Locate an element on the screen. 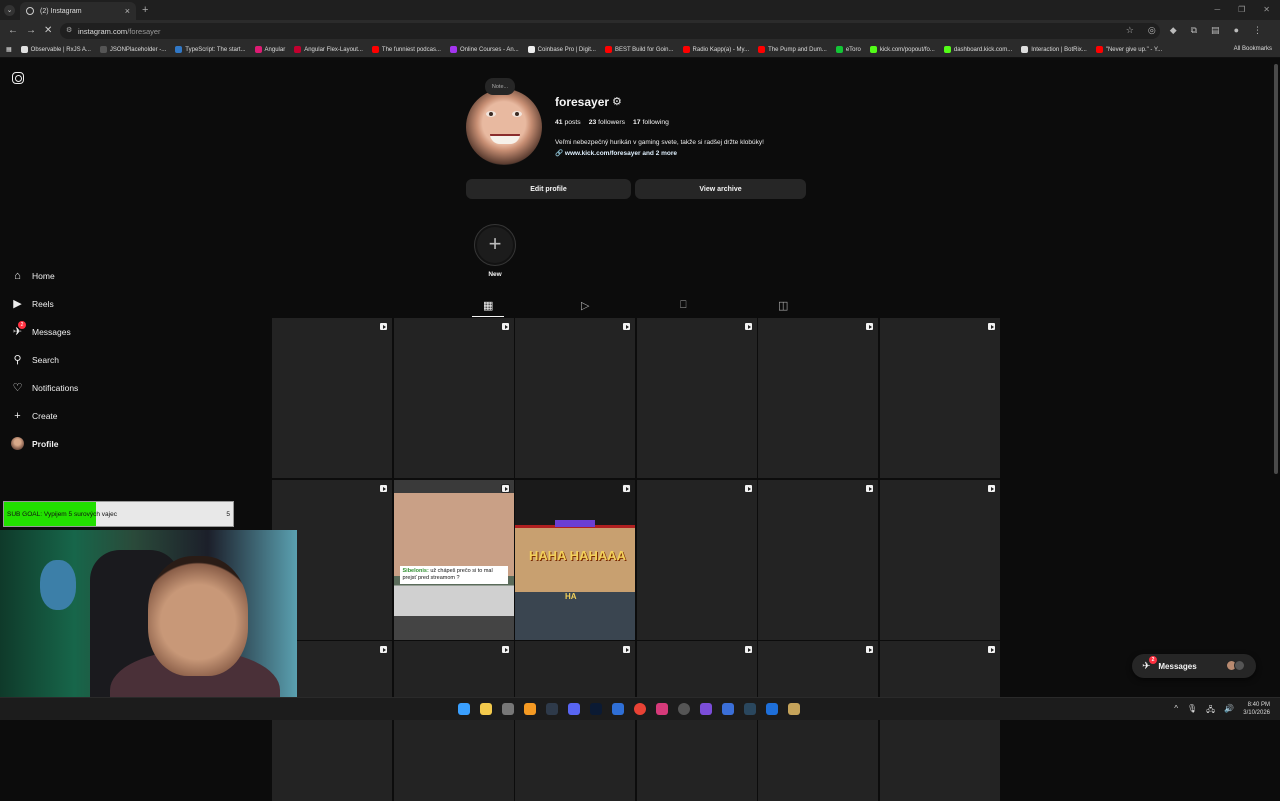 This screenshot has height=801, width=1280. settings-gear-icon: ⚙ is located at coordinates (617, 101).